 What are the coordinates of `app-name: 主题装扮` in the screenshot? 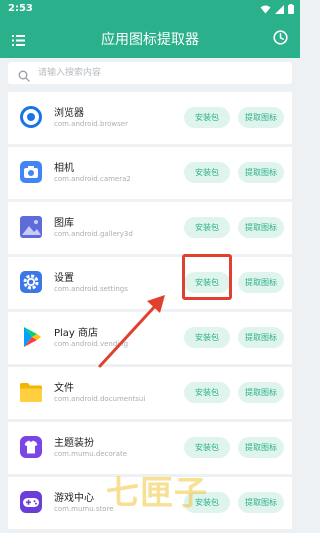 It's located at (74, 443).